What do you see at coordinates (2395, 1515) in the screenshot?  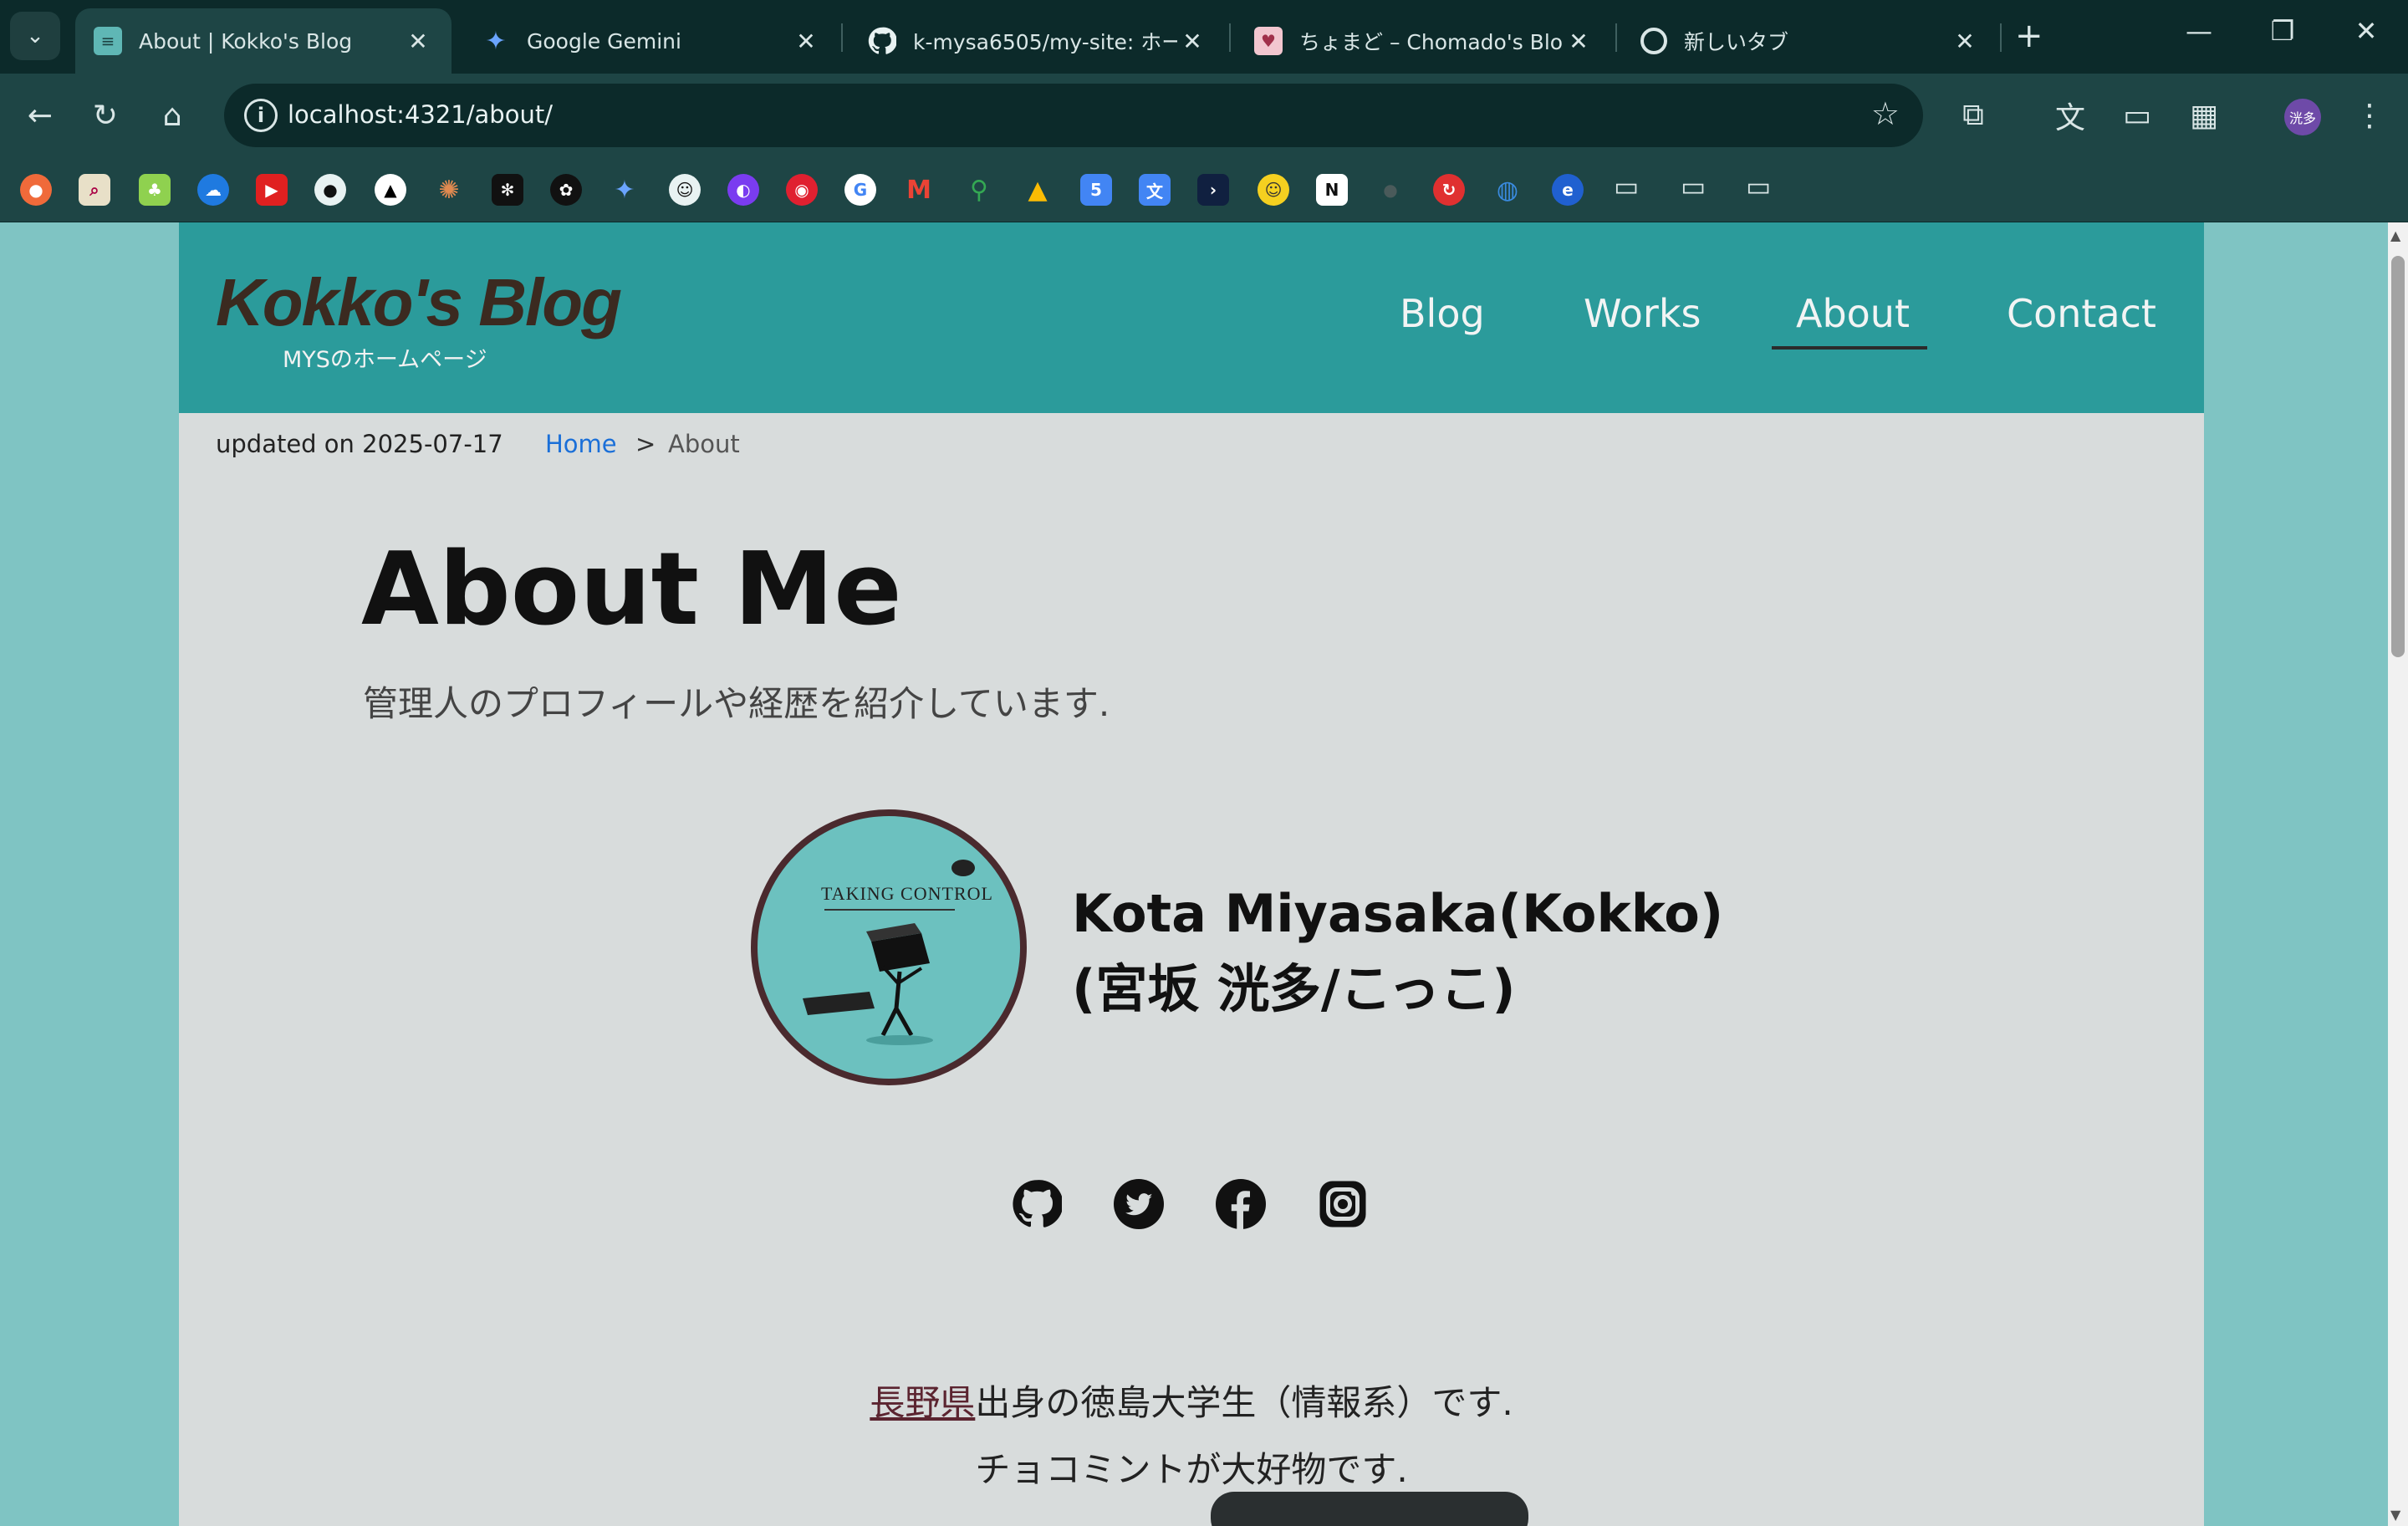 I see `scroll-down-icon: ▼` at bounding box center [2395, 1515].